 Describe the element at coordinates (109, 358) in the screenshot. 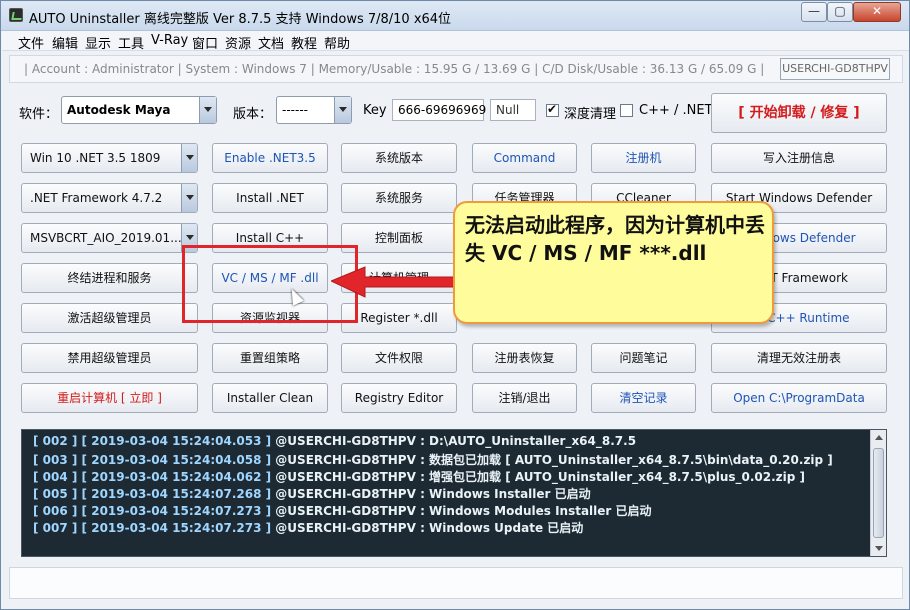

I see `disable-super-admin-button: 禁用超级管理员` at that location.